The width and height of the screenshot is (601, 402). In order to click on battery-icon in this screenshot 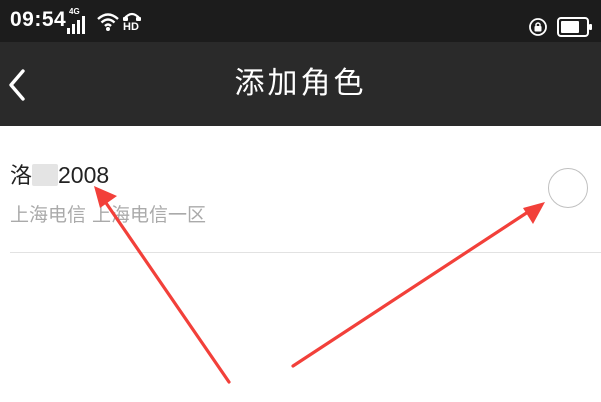, I will do `click(574, 27)`.